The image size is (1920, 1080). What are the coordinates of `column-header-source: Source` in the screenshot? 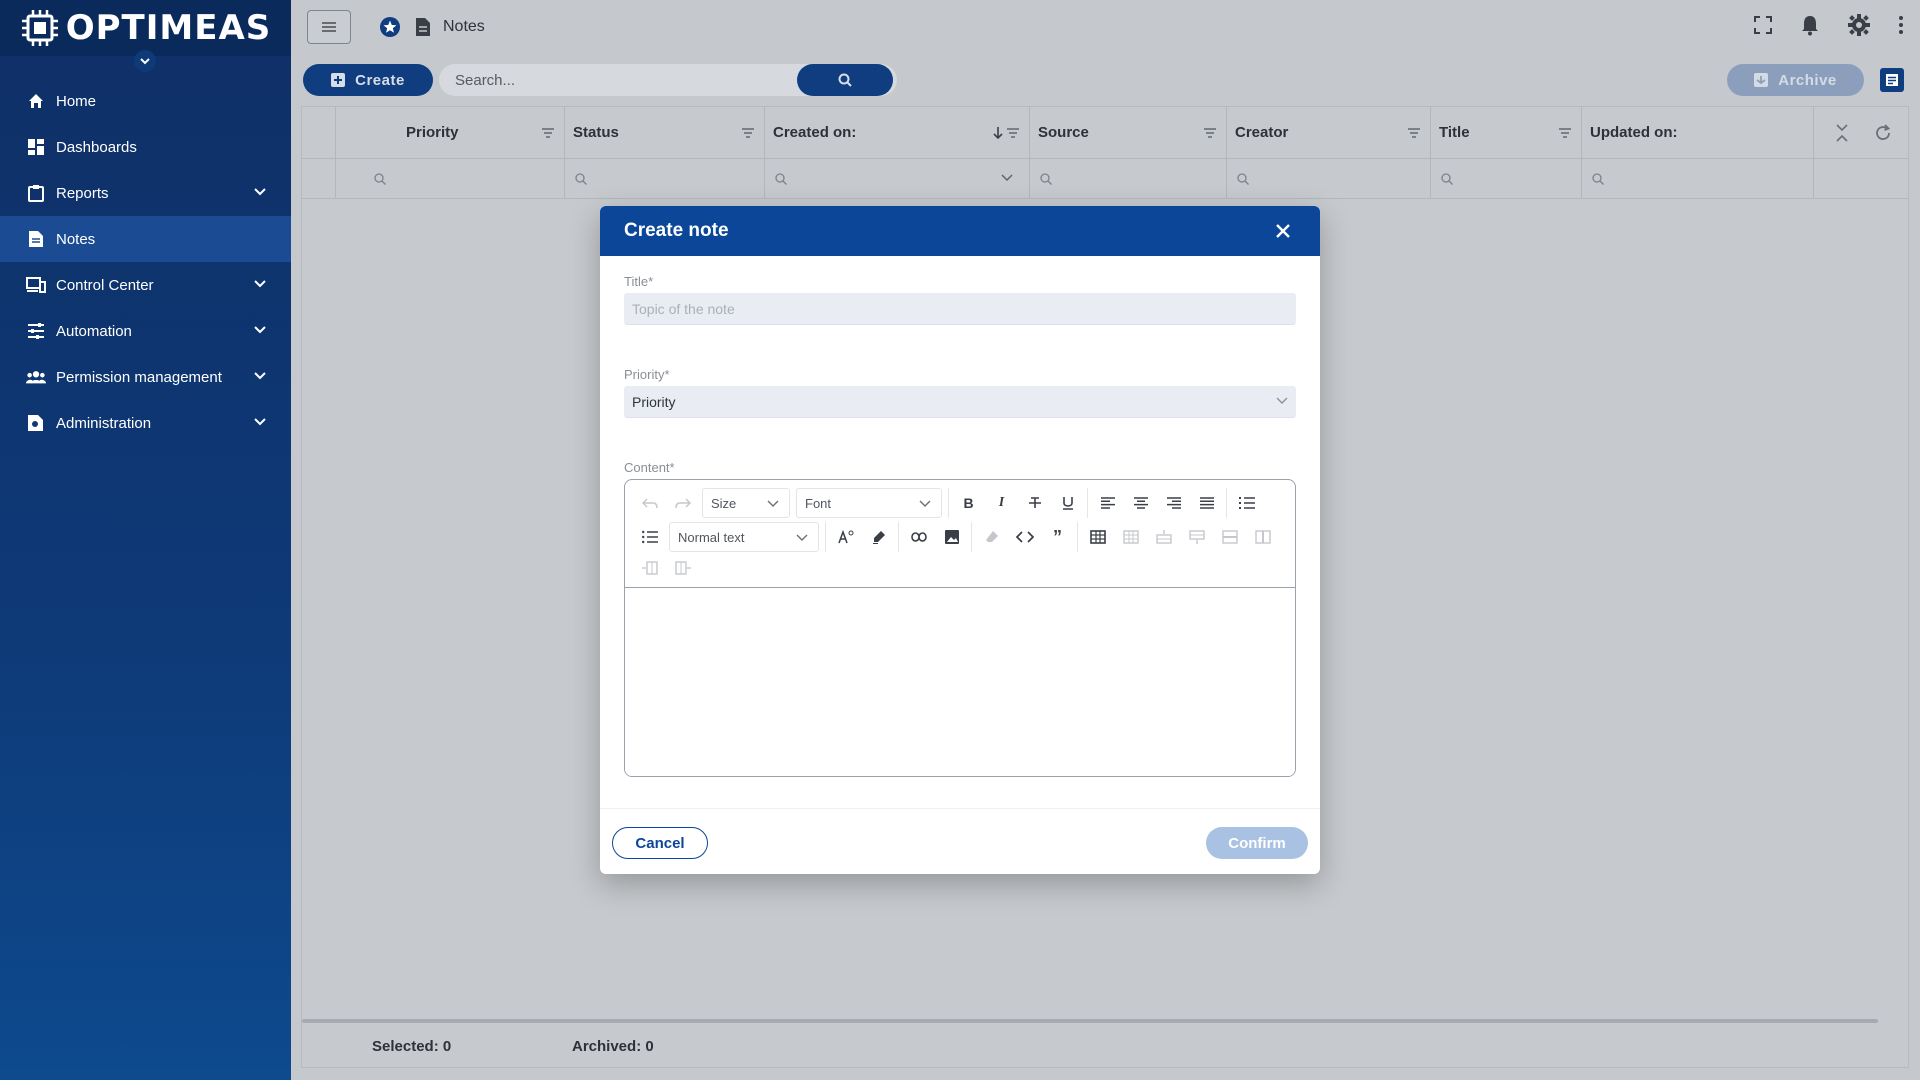 It's located at (1128, 132).